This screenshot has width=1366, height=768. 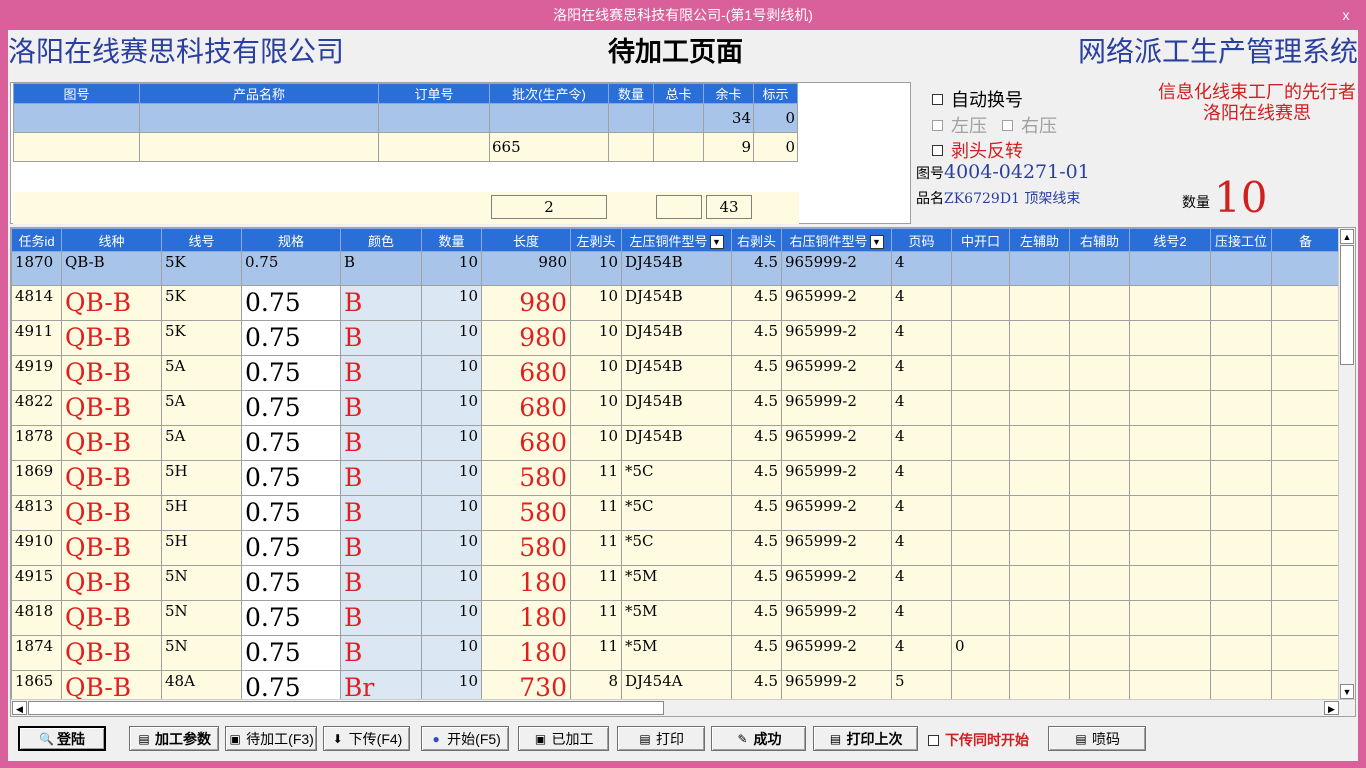 I want to click on vertical-scroll-thumb, so click(x=1347, y=305).